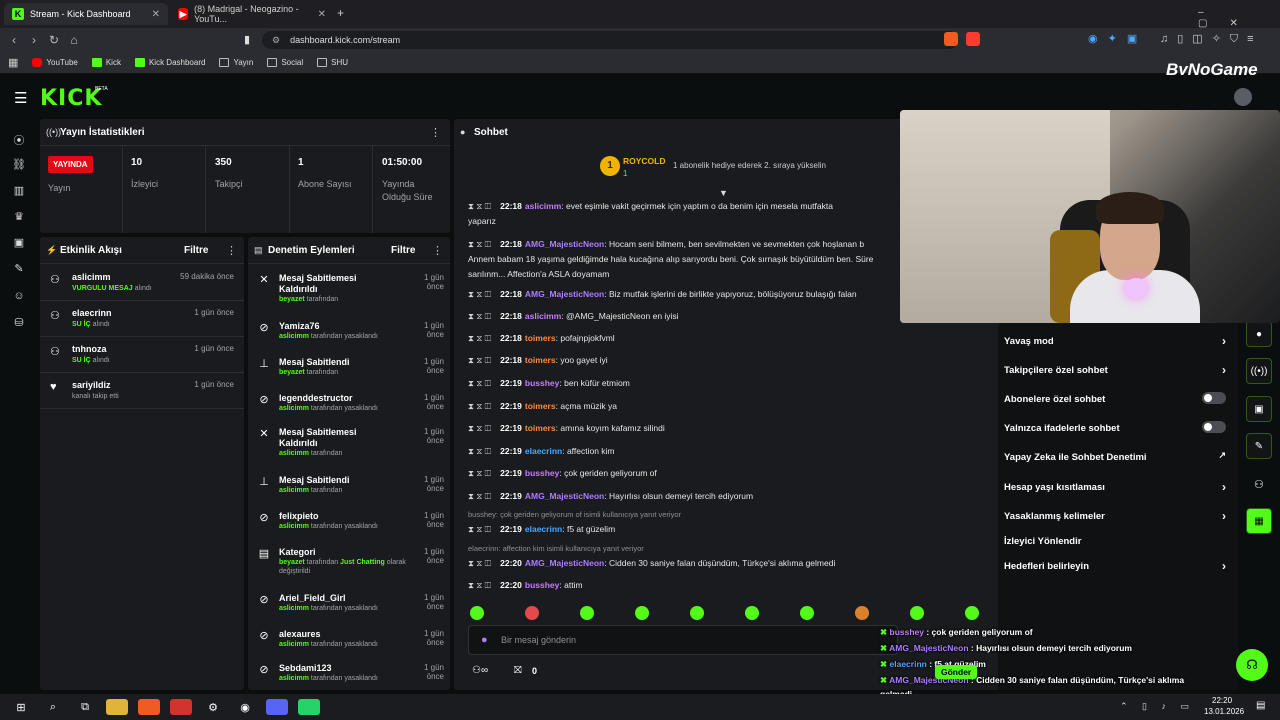 This screenshot has width=1280, height=720. I want to click on wrench-toggle-icon: ✎, so click(1259, 446).